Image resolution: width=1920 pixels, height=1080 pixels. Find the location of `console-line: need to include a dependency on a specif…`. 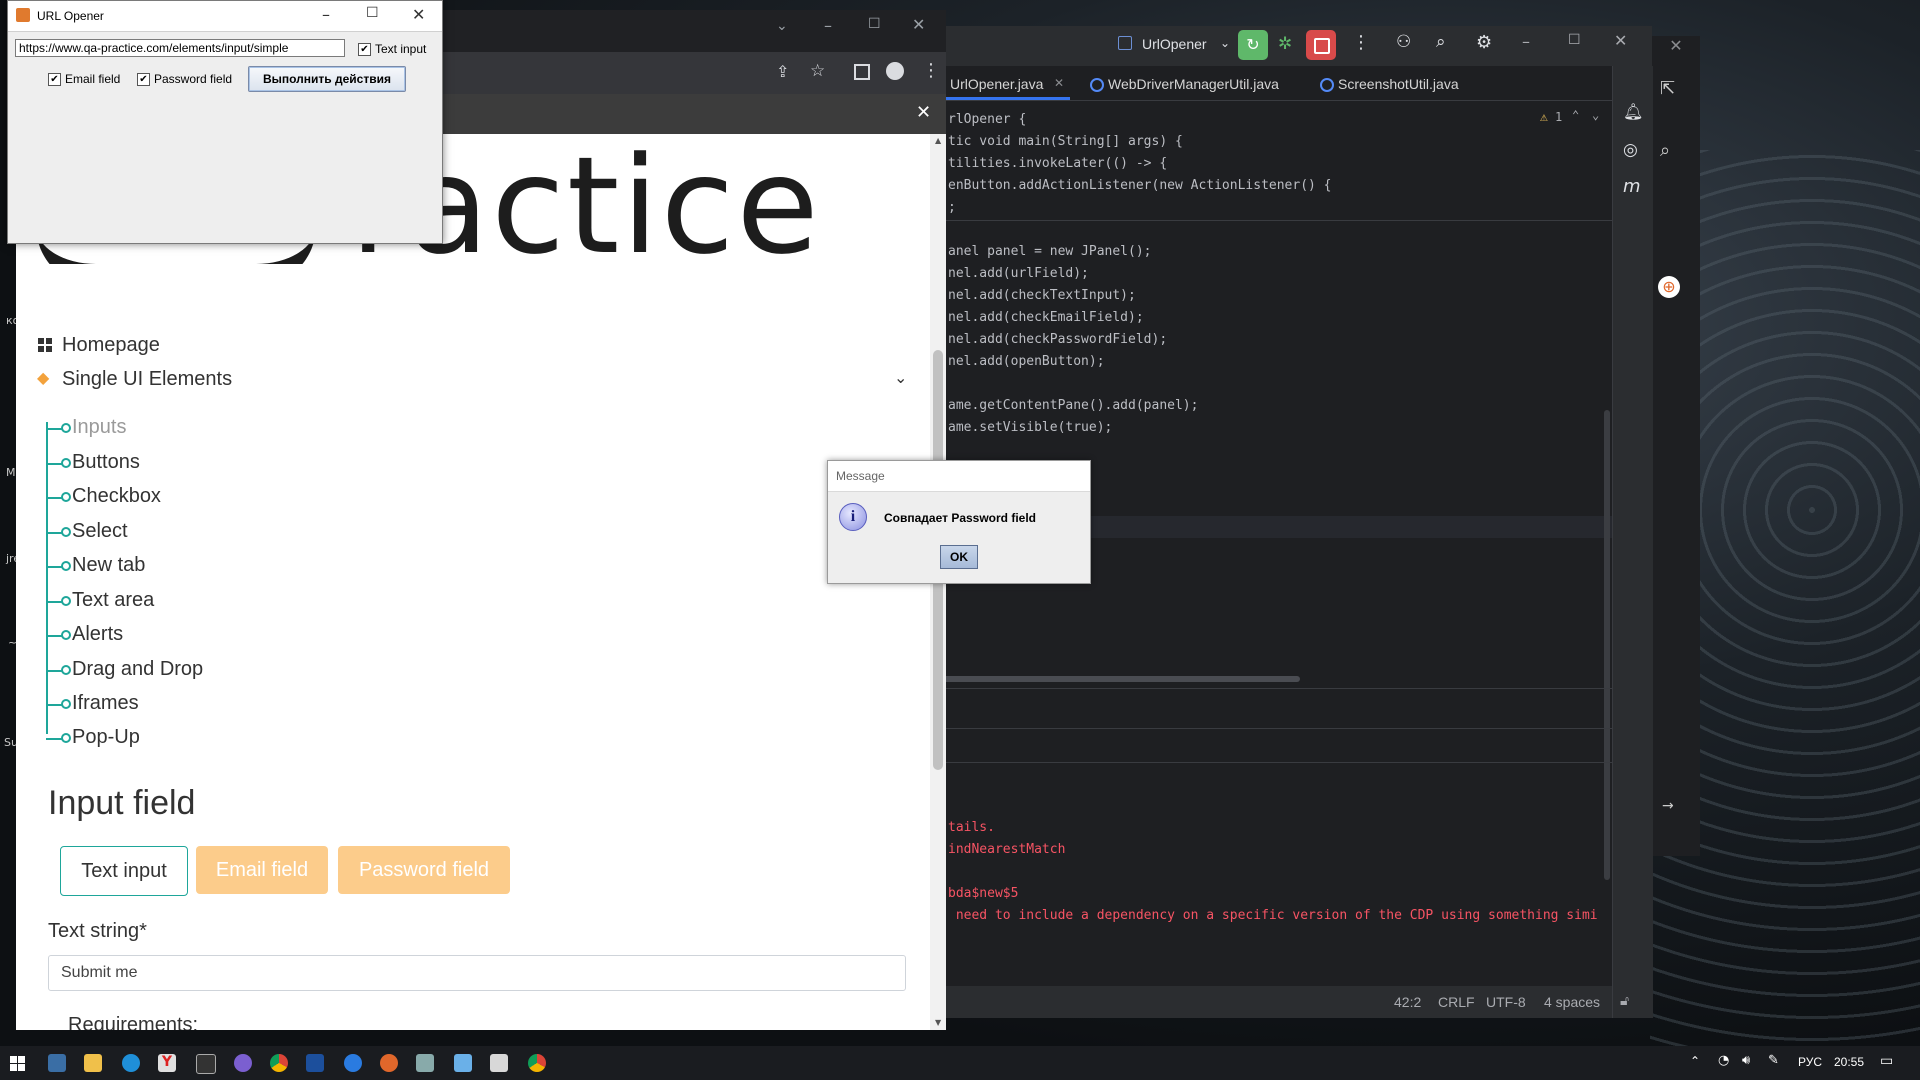

console-line: need to include a dependency on a specif… is located at coordinates (1273, 915).